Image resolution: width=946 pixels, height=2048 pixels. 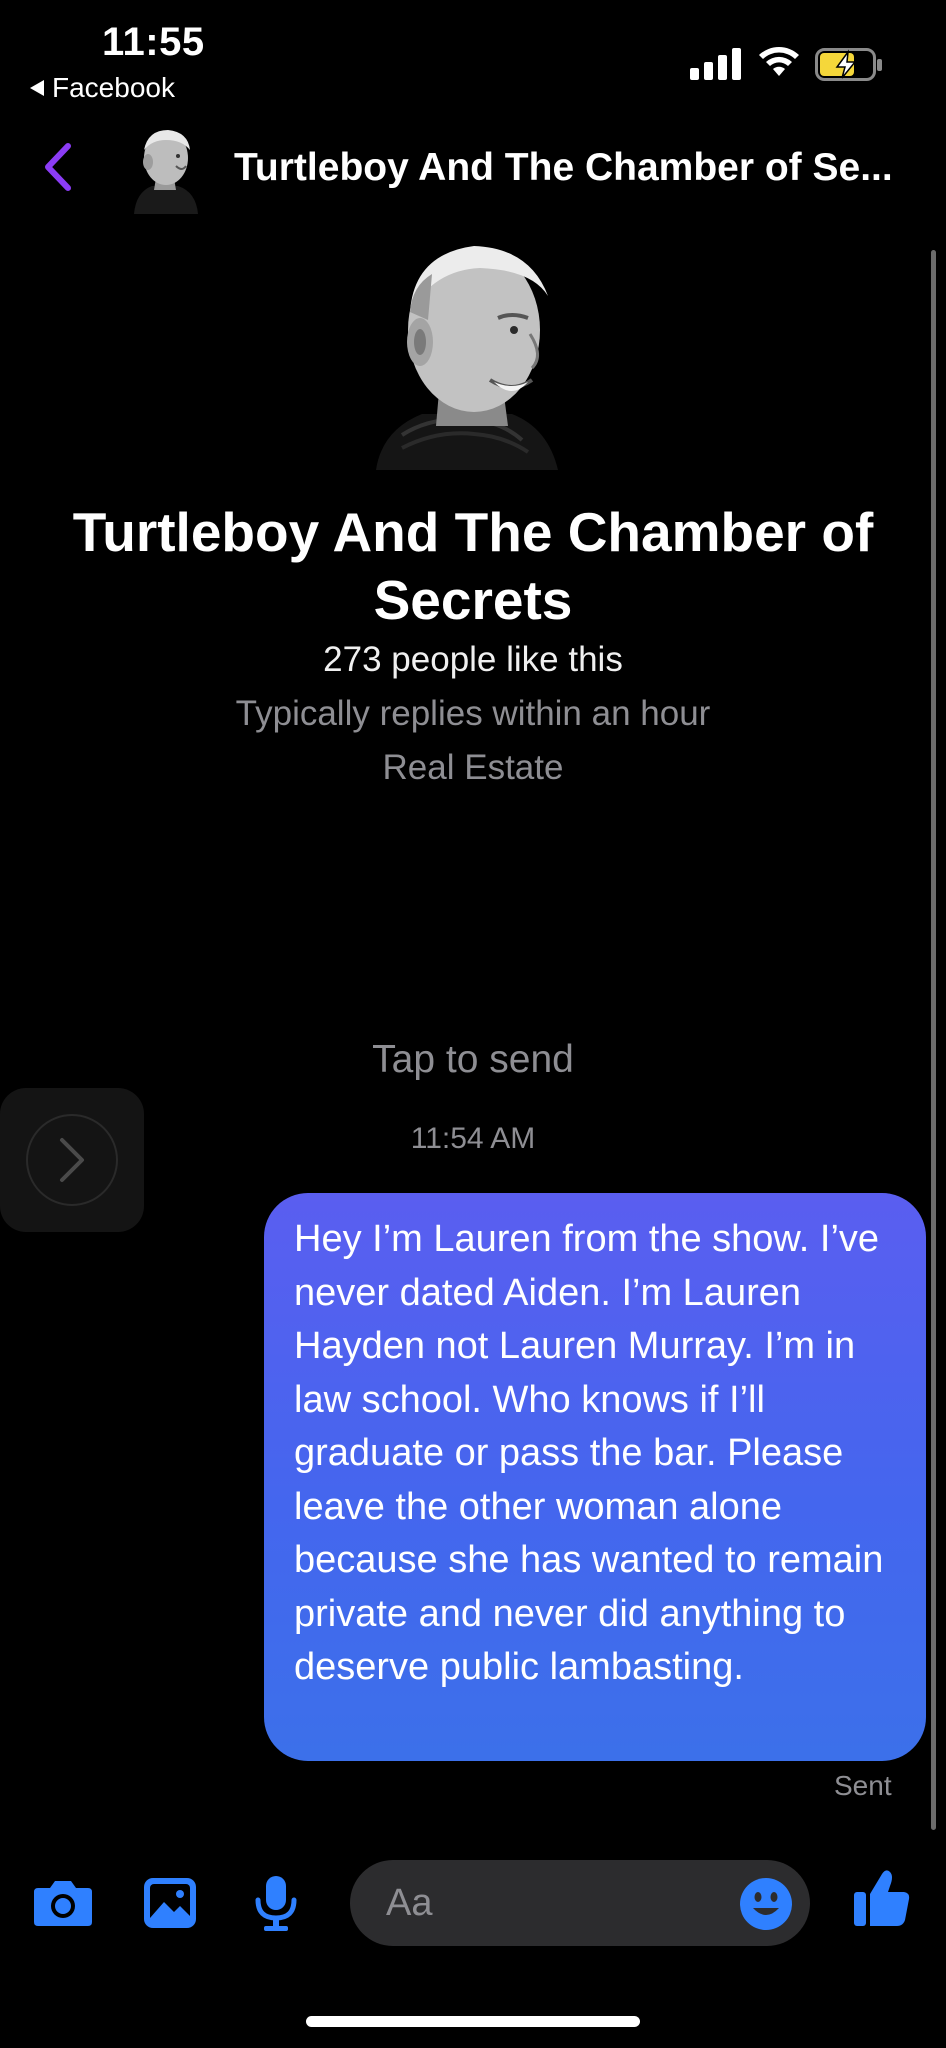 What do you see at coordinates (473, 350) in the screenshot?
I see `profile-avatar` at bounding box center [473, 350].